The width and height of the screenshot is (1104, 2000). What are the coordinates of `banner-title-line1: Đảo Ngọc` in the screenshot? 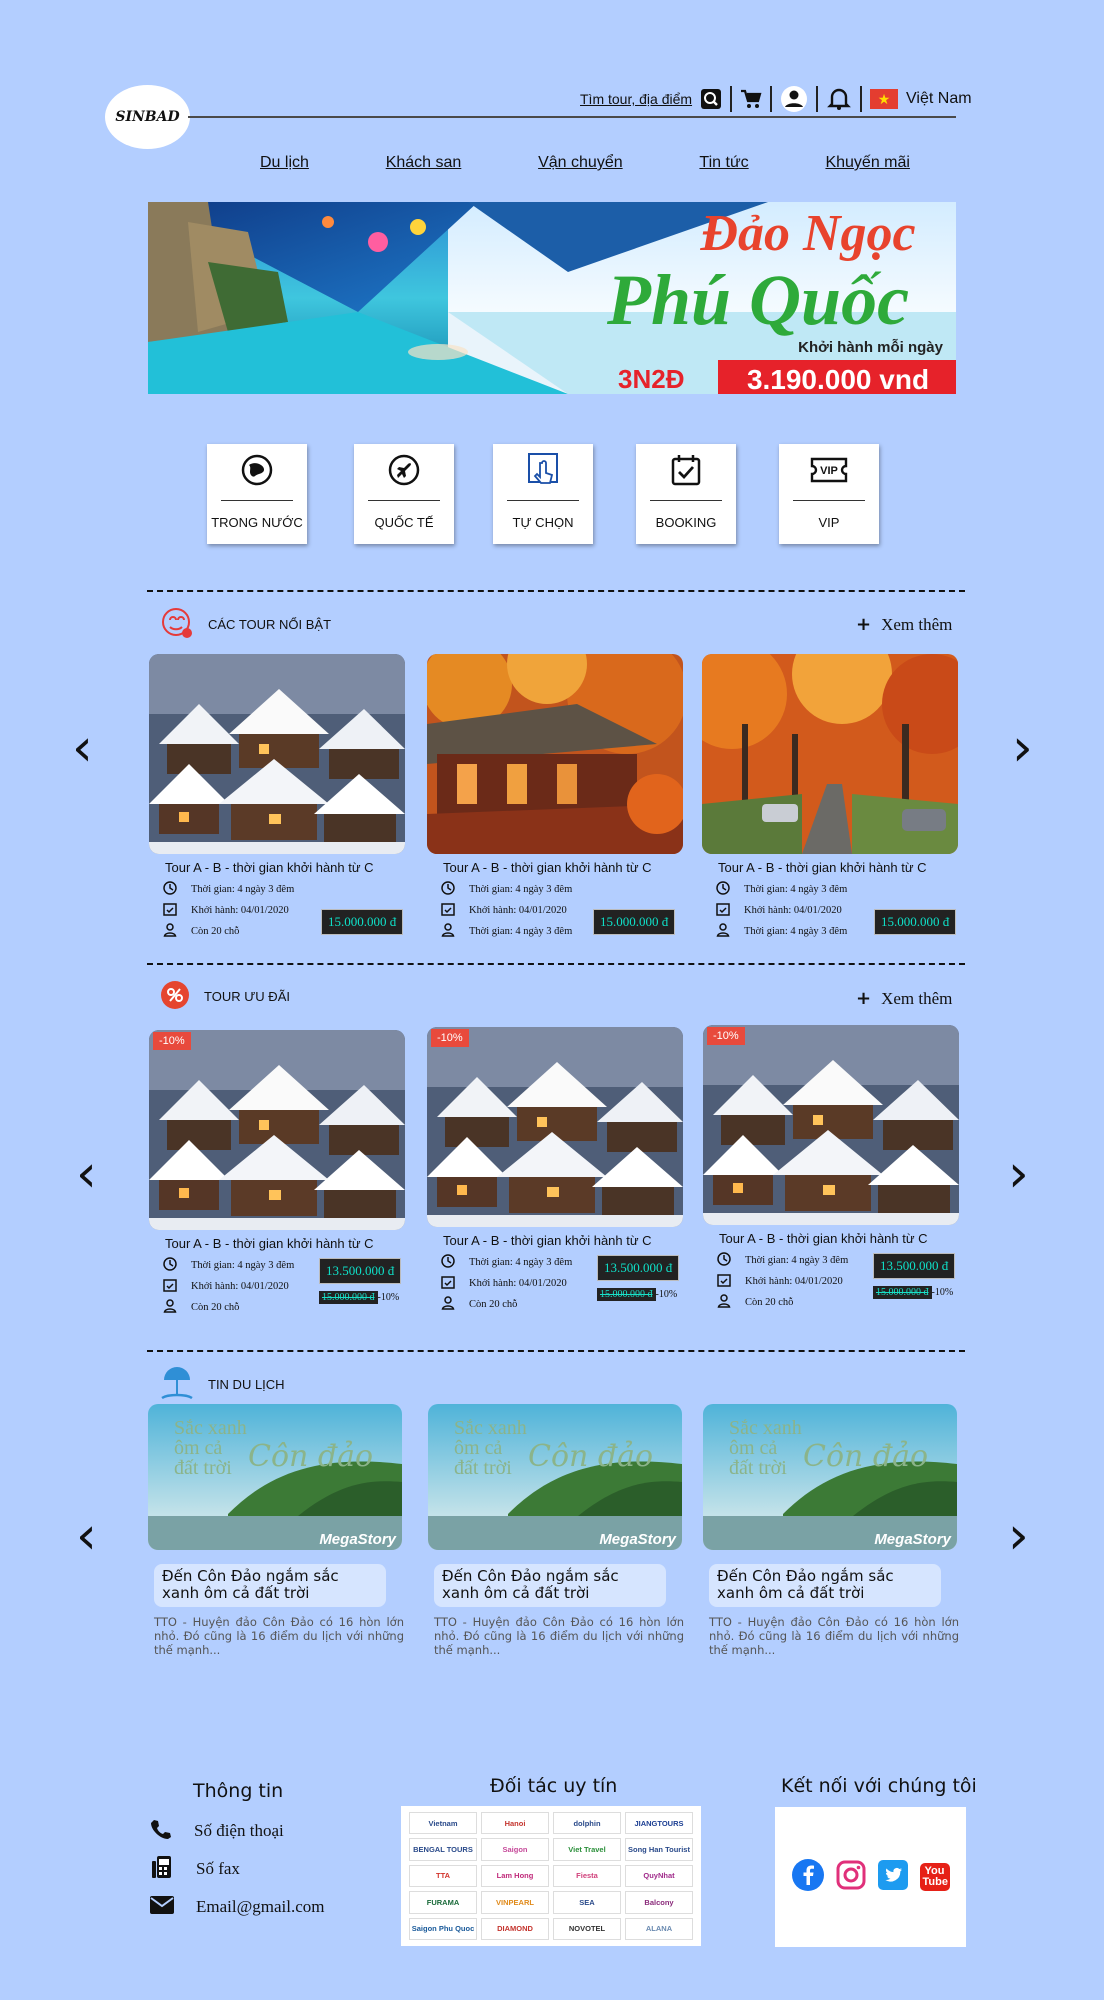 It's located at (807, 233).